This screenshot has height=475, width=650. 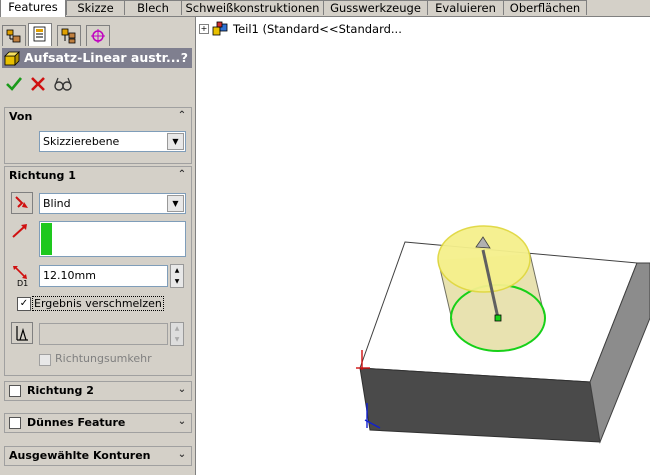 I want to click on selected-contours-group-title: Ausgewählte Konturen, so click(x=80, y=455).